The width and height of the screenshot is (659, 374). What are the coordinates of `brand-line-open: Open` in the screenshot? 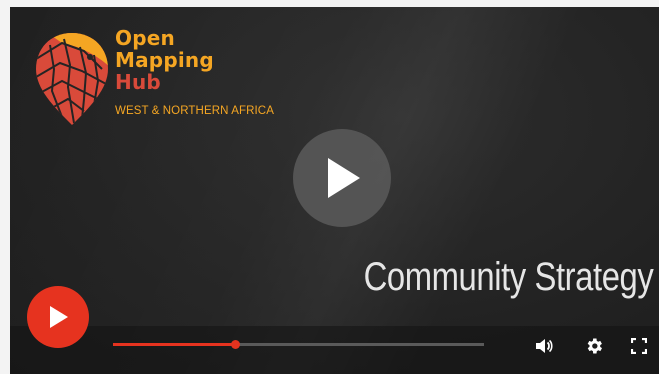 It's located at (145, 38).